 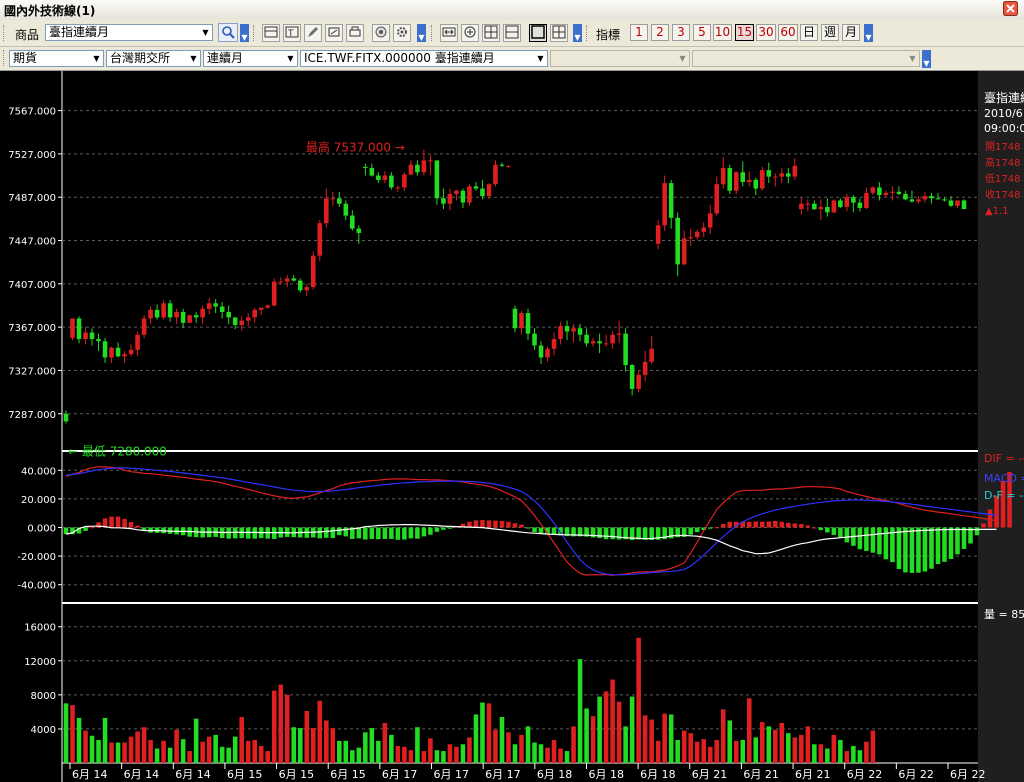 I want to click on settings-button, so click(x=402, y=33).